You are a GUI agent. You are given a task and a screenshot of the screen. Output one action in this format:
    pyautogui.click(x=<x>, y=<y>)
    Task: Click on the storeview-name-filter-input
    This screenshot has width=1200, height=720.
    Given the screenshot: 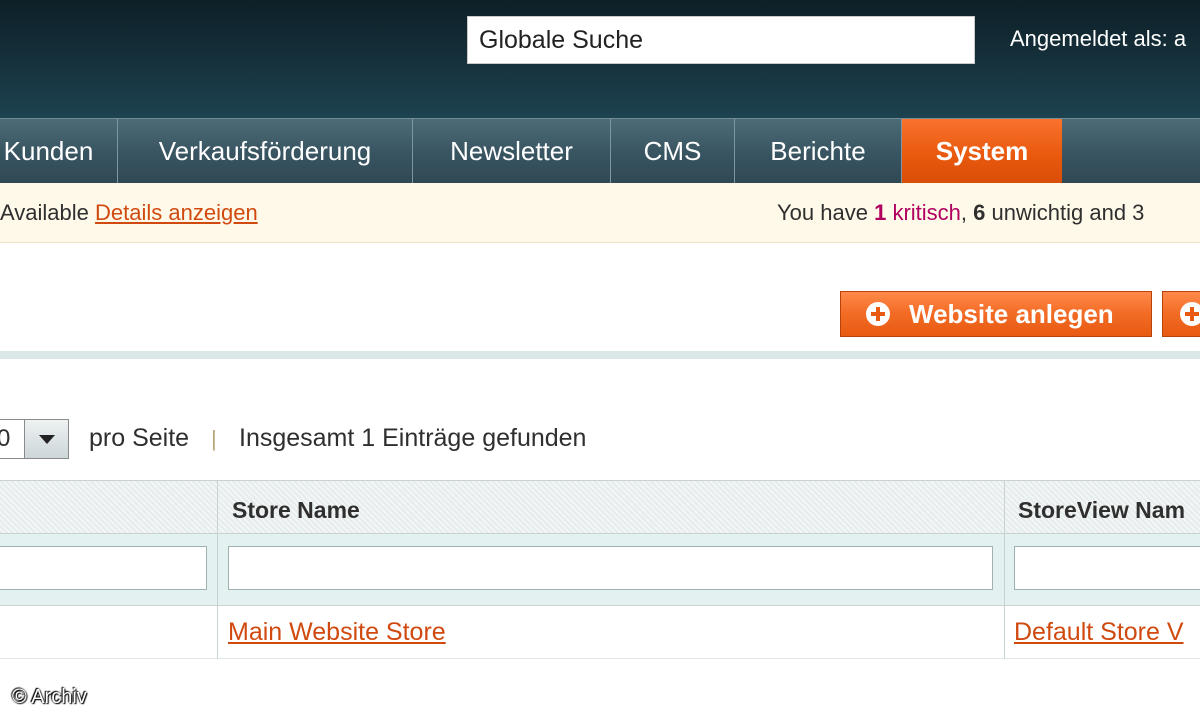 What is the action you would take?
    pyautogui.click(x=1107, y=568)
    